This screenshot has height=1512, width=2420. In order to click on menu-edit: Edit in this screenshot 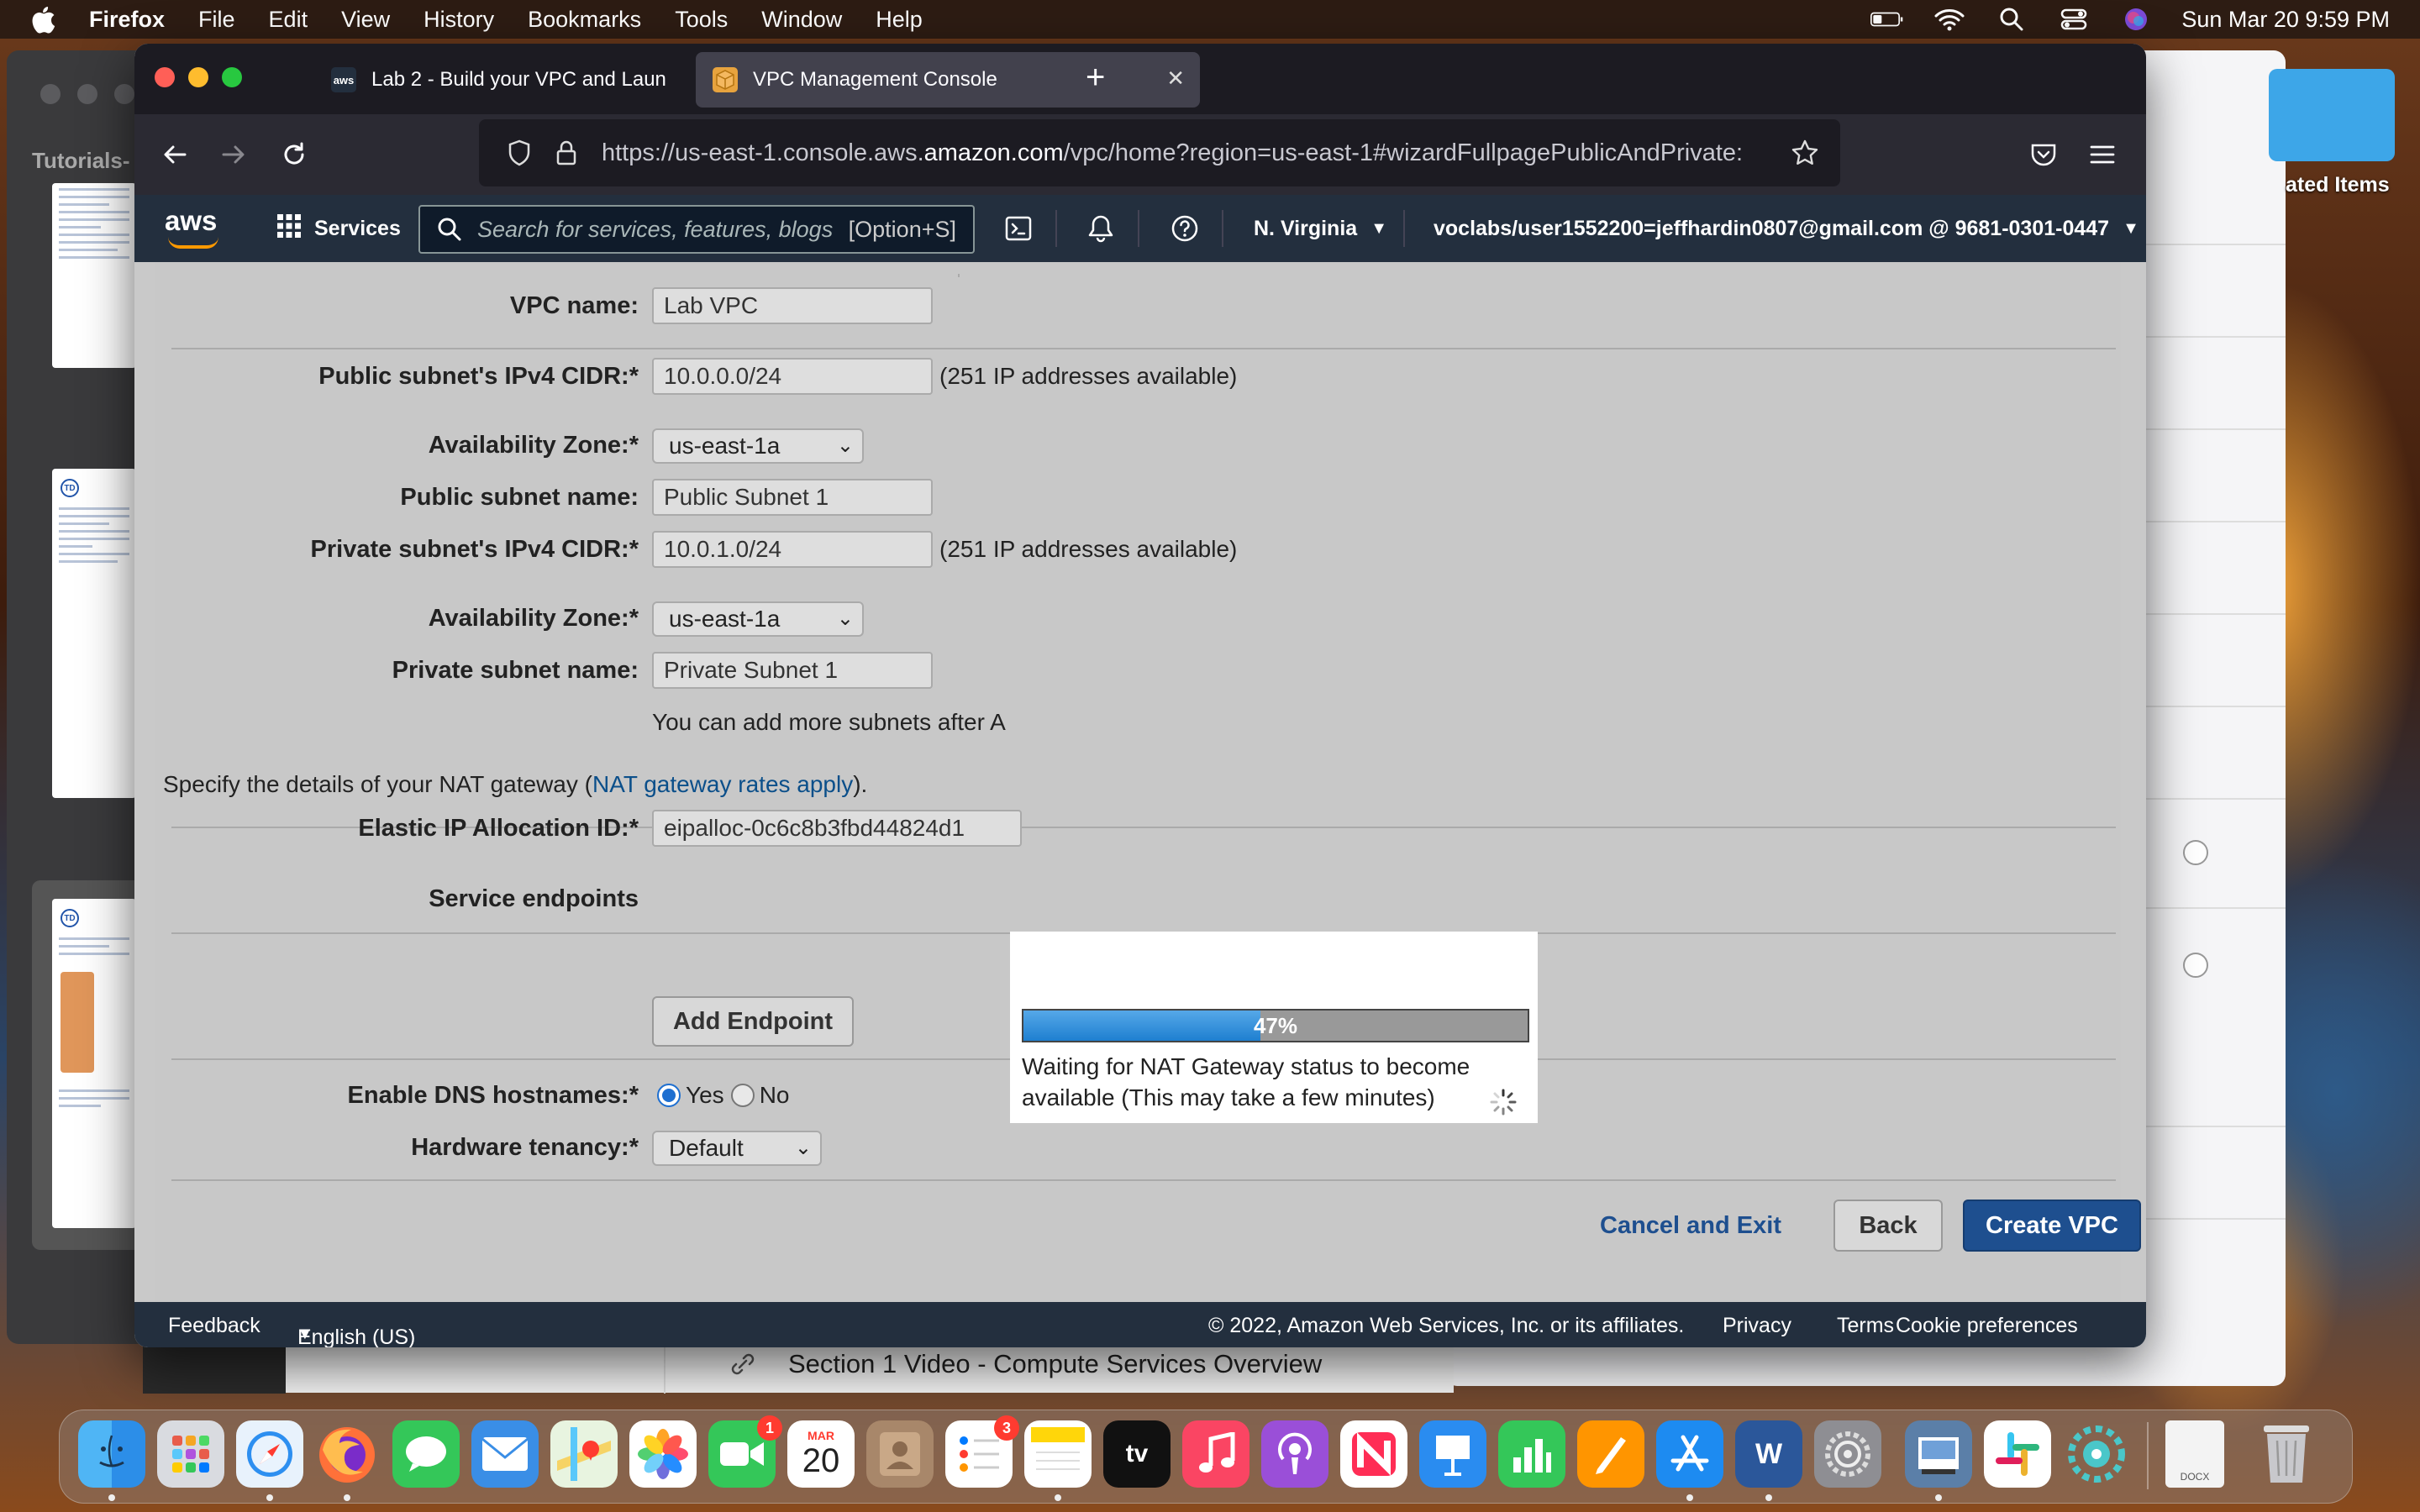, I will do `click(288, 20)`.